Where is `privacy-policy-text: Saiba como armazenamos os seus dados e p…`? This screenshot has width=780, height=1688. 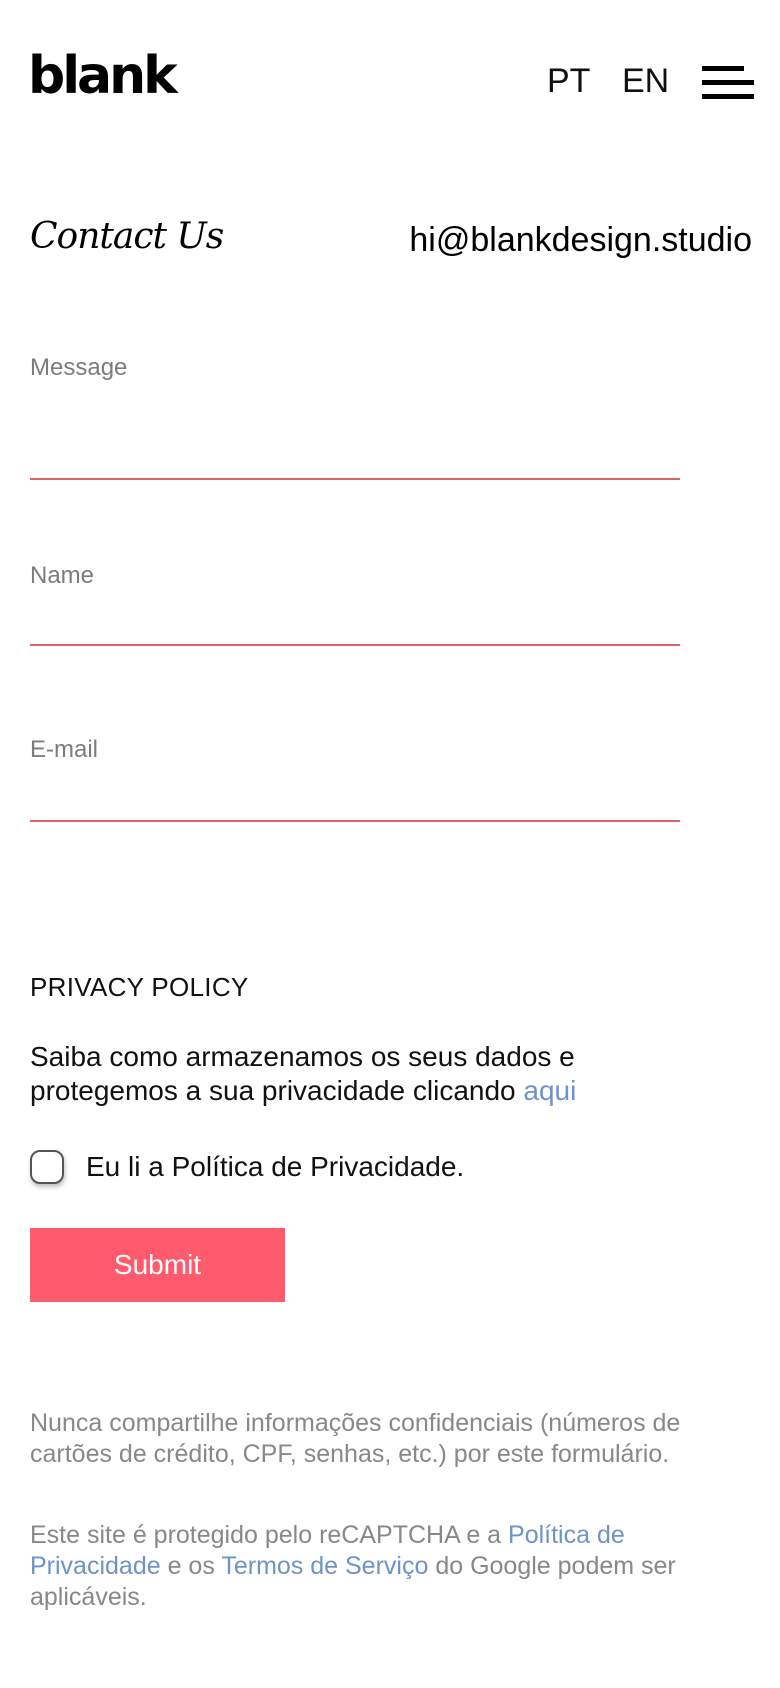
privacy-policy-text: Saiba como armazenamos os seus dados e p… is located at coordinates (350, 1074).